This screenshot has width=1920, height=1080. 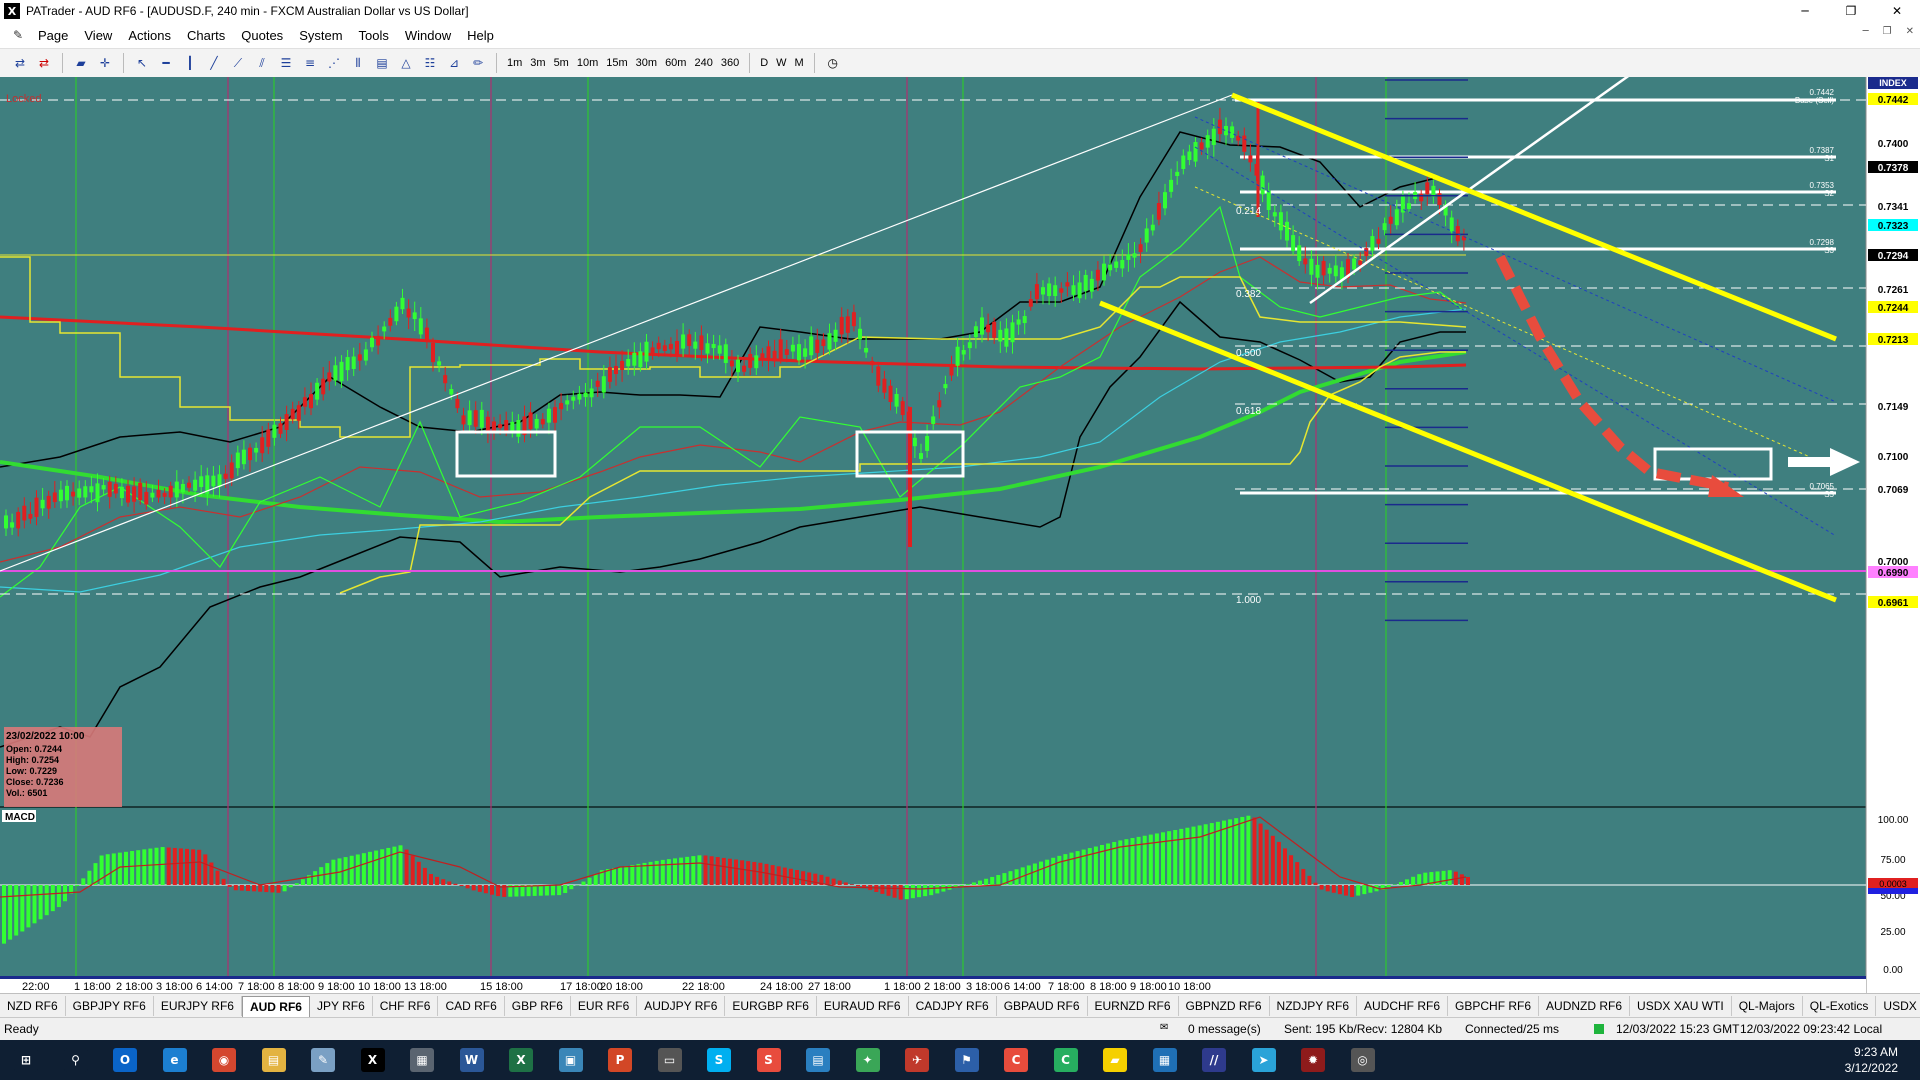 What do you see at coordinates (224, 1060) in the screenshot?
I see `chrome-icon: ◉` at bounding box center [224, 1060].